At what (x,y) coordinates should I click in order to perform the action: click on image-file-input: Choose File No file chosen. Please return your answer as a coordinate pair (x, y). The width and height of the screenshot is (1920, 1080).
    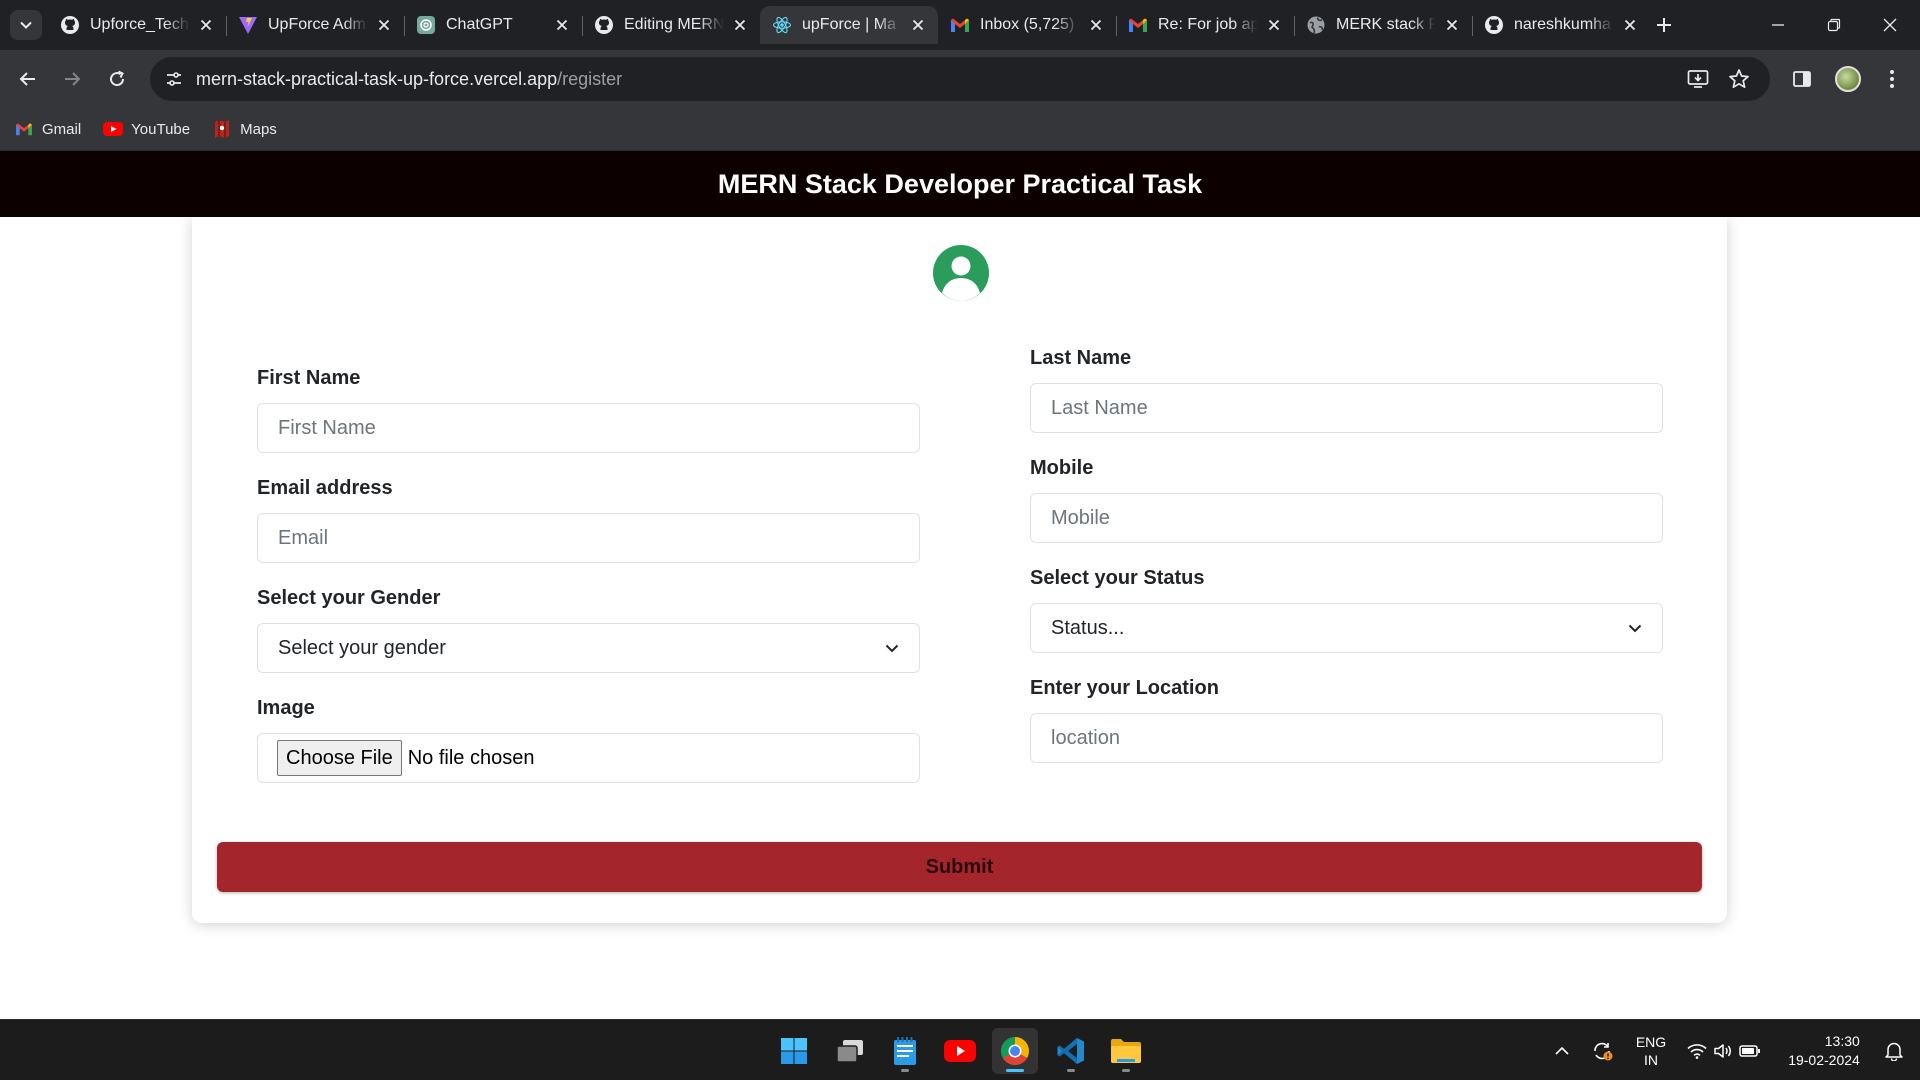
    Looking at the image, I should click on (588, 758).